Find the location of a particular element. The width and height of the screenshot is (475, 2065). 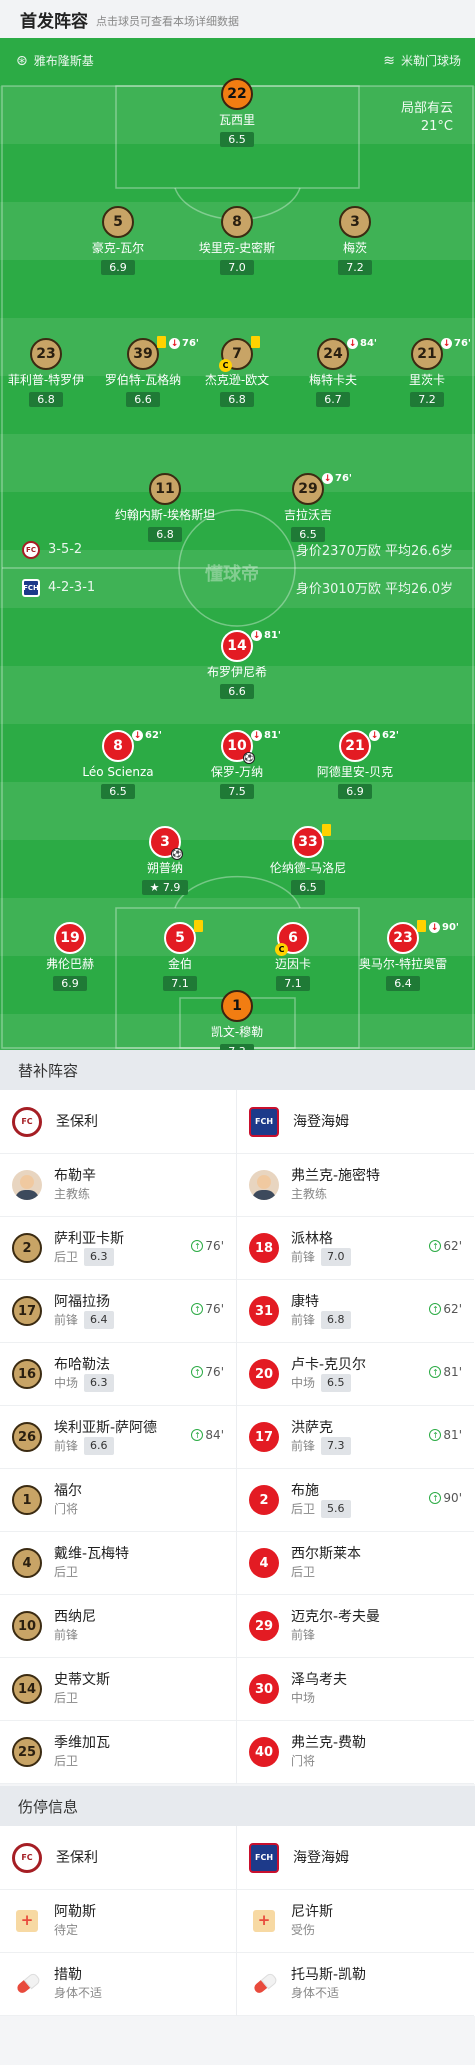

player-name: 埃利亚斯-萨阿德 is located at coordinates (106, 1428).